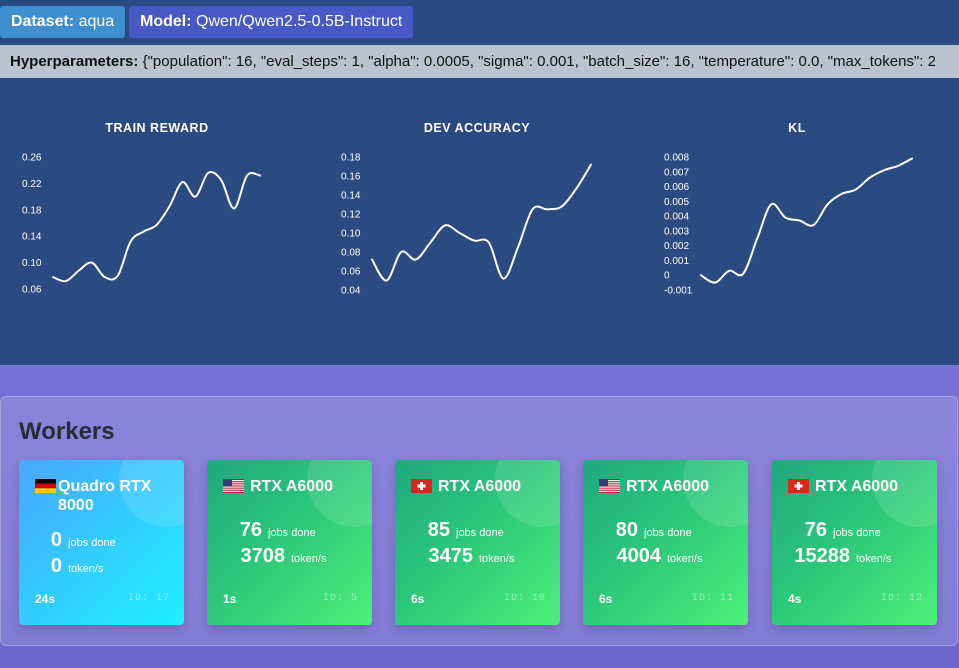  I want to click on jobs-stat: 85 jobs done, so click(477, 530).